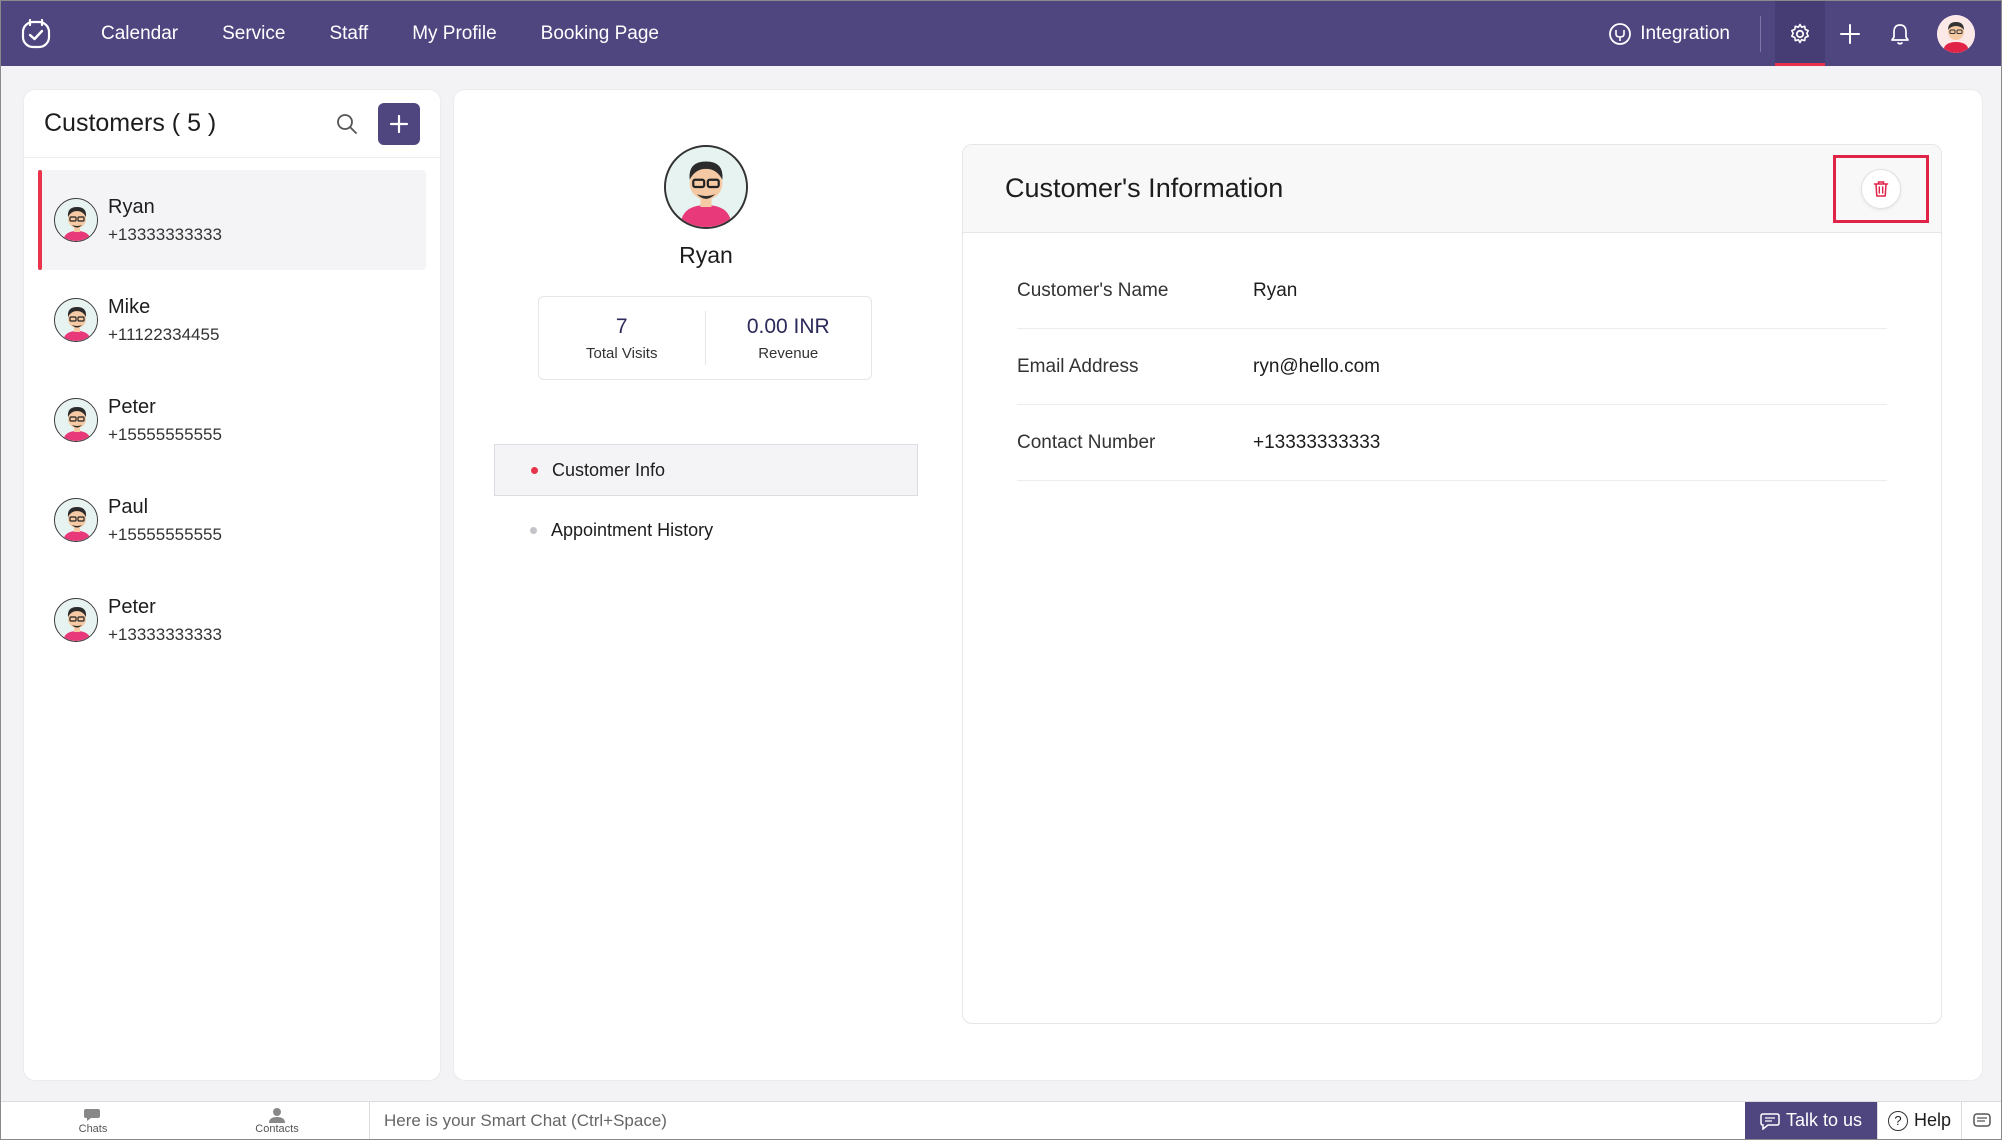  I want to click on inactive-dot-icon, so click(533, 530).